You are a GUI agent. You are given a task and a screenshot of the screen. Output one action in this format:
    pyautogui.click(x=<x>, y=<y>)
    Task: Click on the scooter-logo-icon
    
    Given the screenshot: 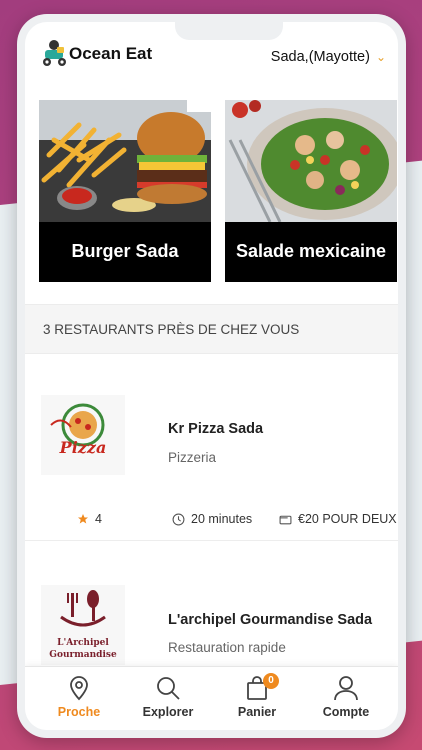 What is the action you would take?
    pyautogui.click(x=54, y=53)
    